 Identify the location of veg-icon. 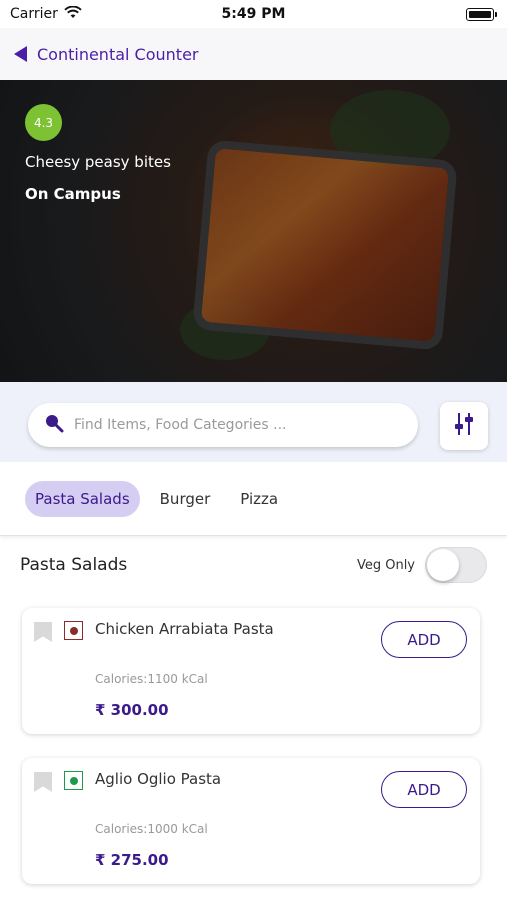
(73, 780).